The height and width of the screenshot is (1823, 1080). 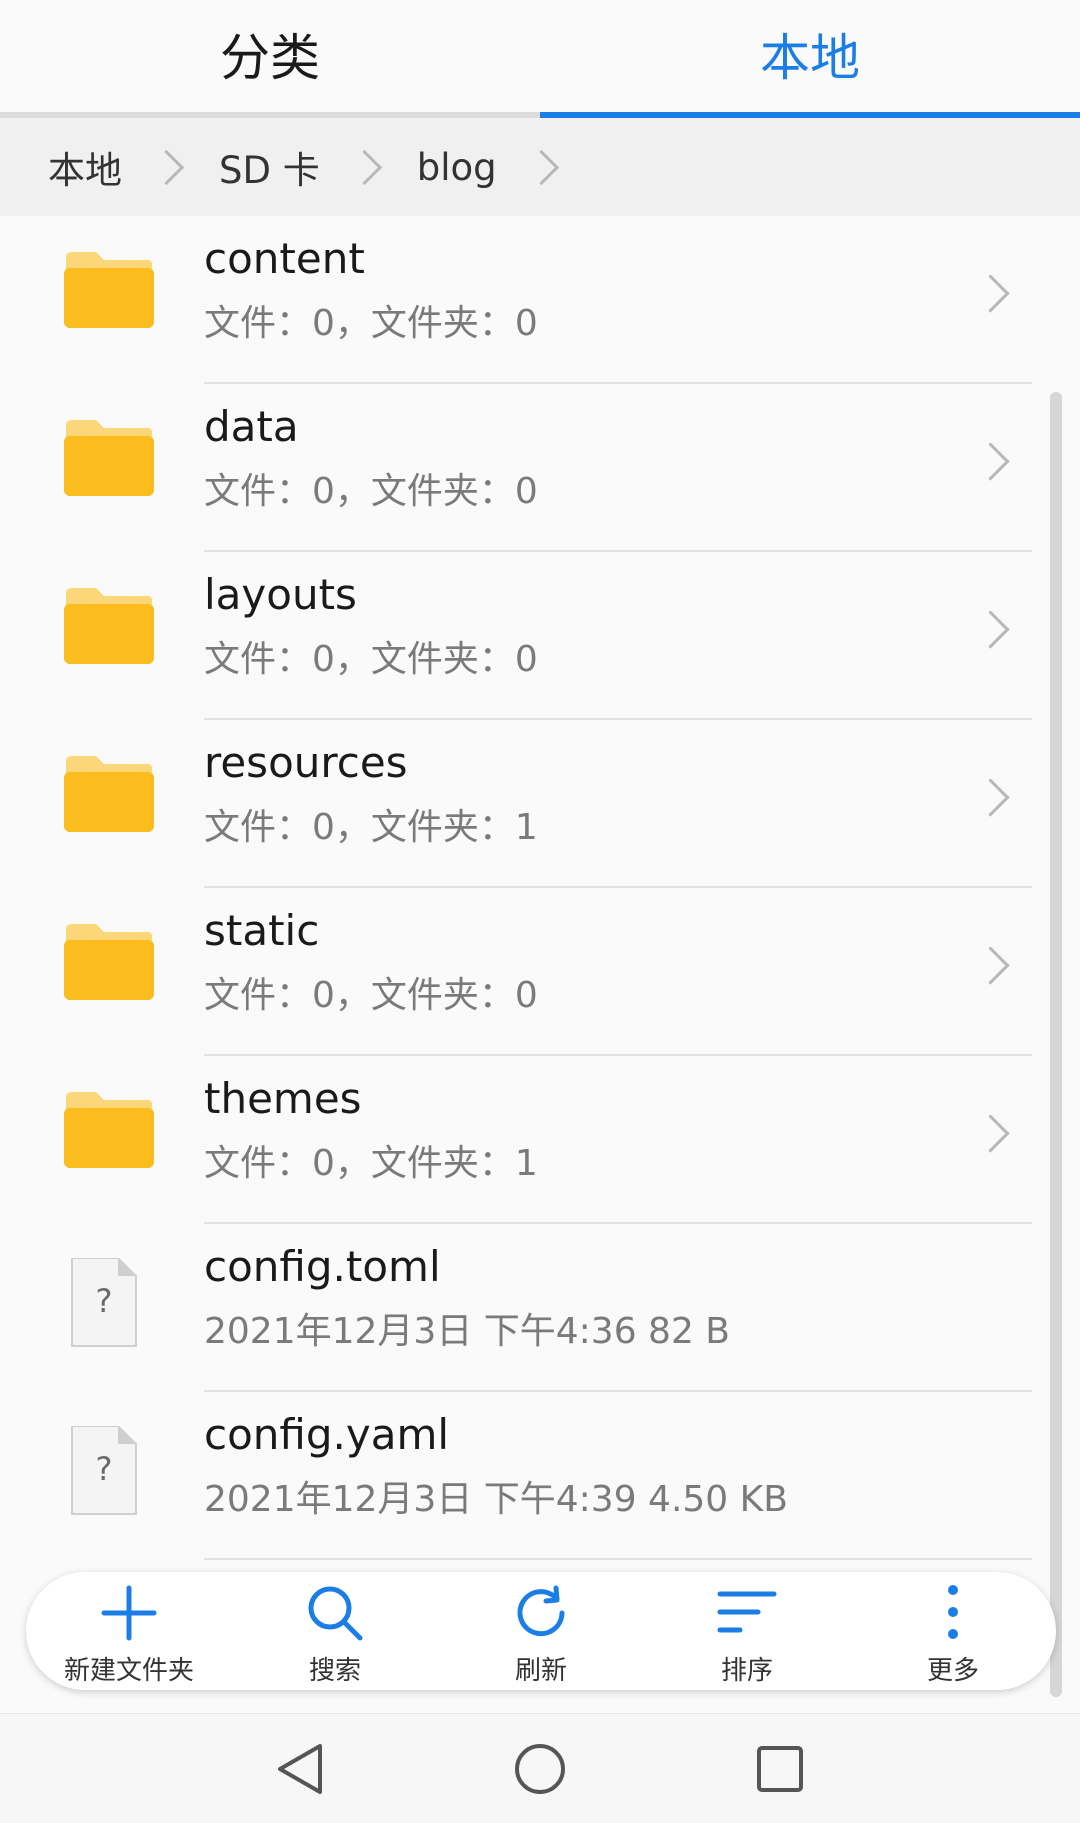 What do you see at coordinates (747, 1612) in the screenshot?
I see `sort-icon` at bounding box center [747, 1612].